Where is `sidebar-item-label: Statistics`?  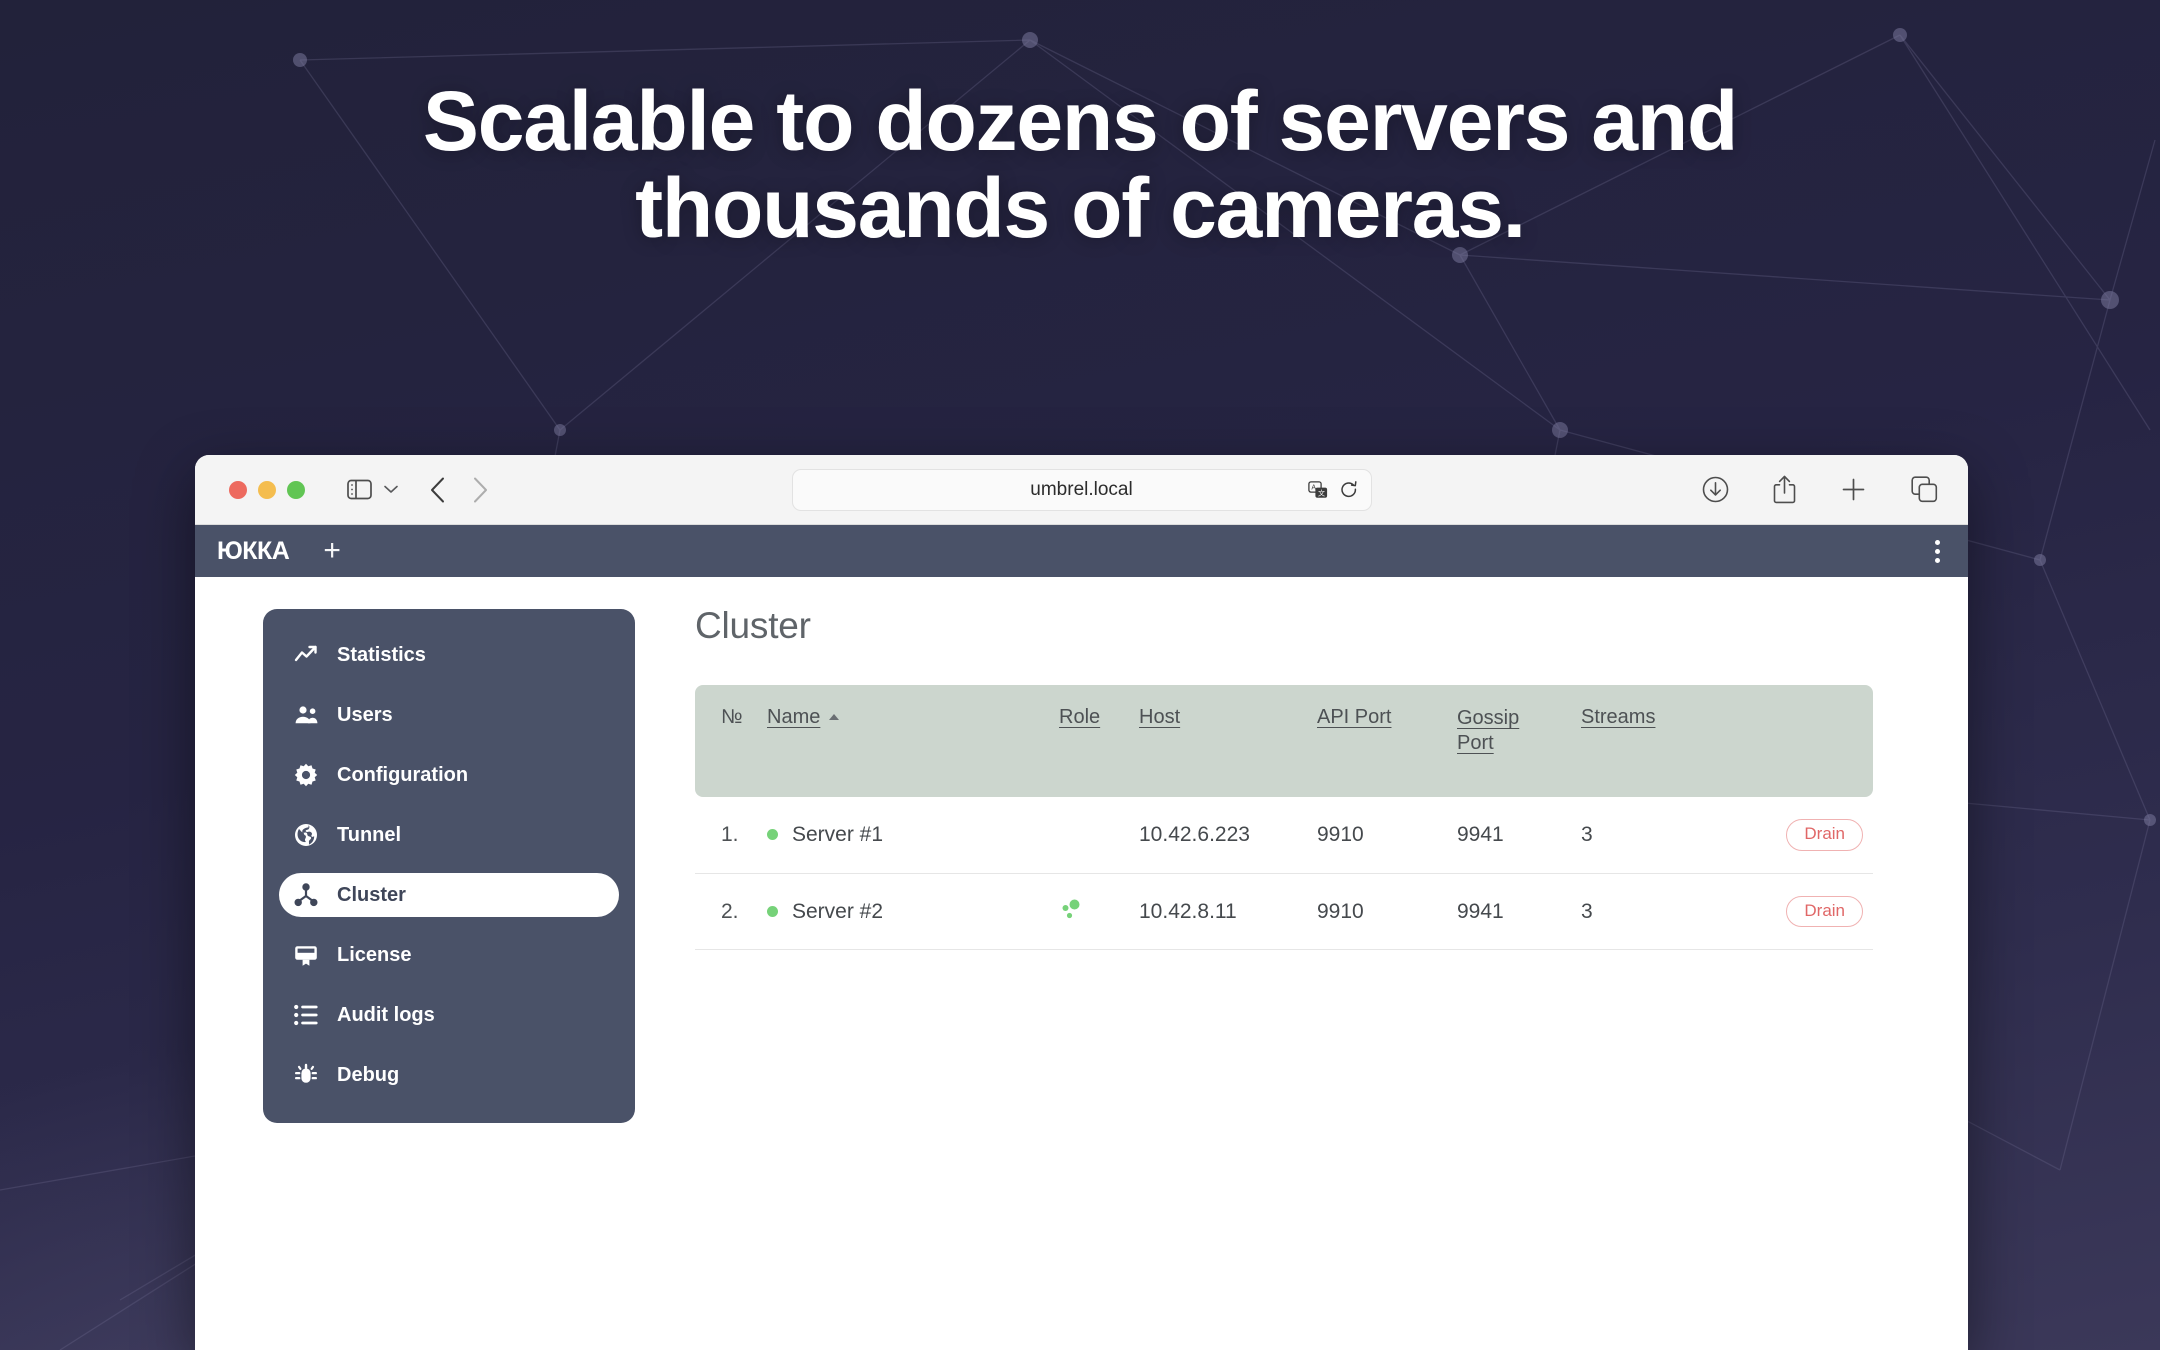
sidebar-item-label: Statistics is located at coordinates (381, 654).